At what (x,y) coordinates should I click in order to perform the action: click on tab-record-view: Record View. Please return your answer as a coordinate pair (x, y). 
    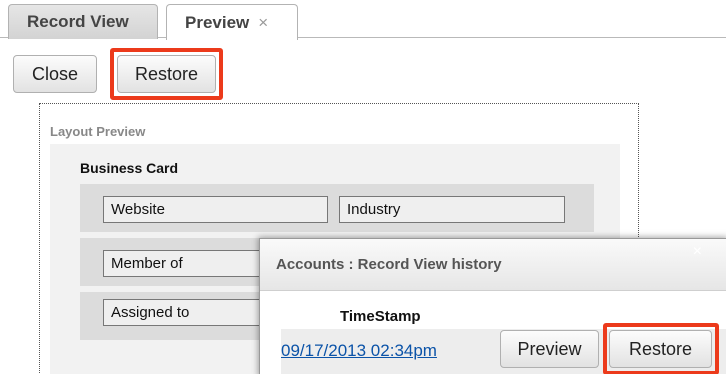
    Looking at the image, I should click on (83, 21).